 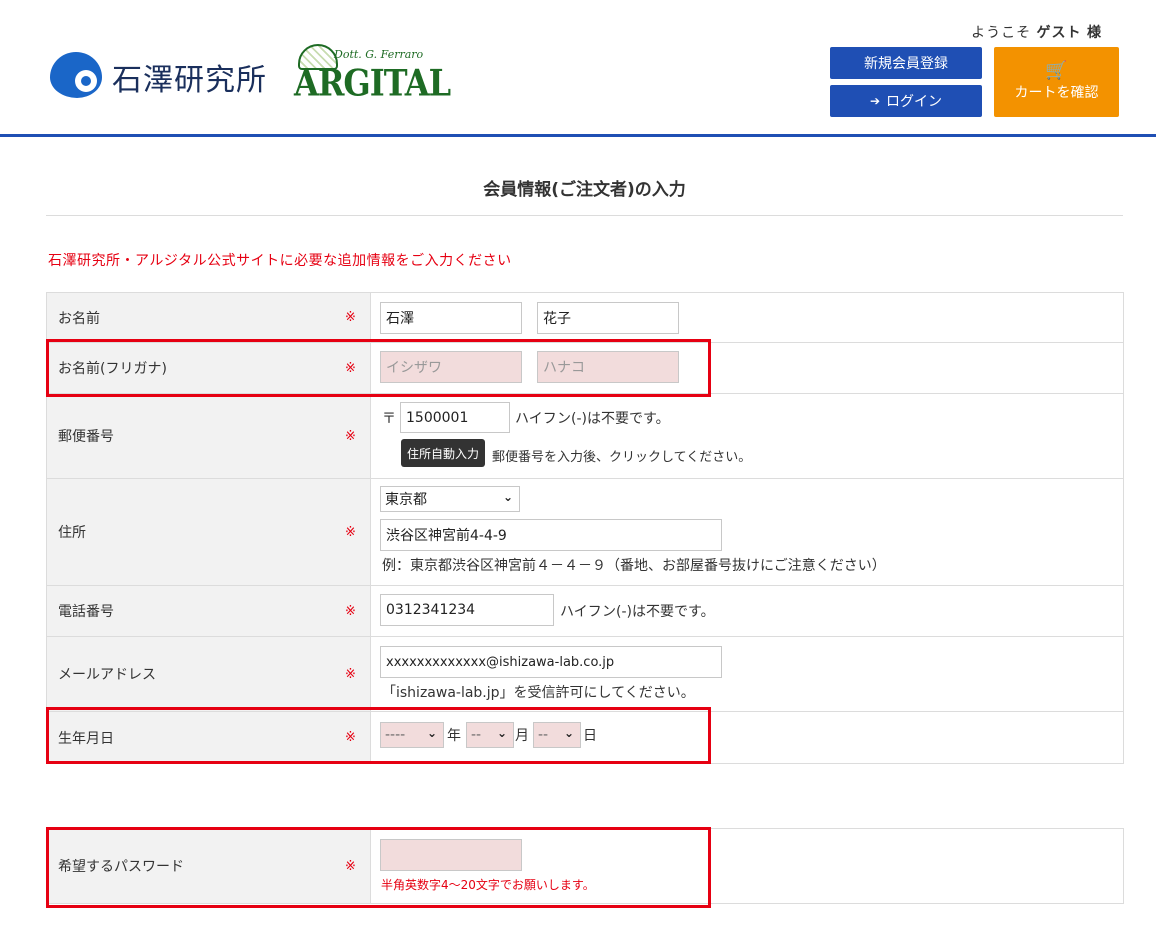 I want to click on kana-row: お名前(フリガナ) ※ イシザワ ハナコ, so click(x=585, y=368).